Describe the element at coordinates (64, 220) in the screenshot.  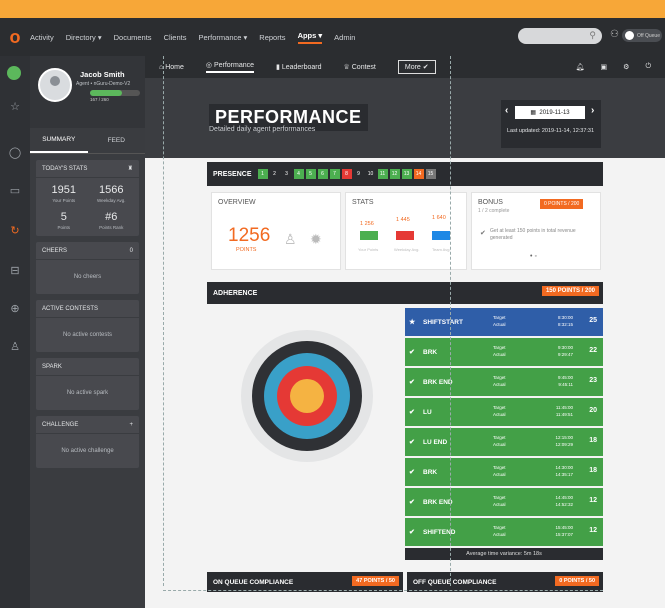
I see `stat-points: 5 Points` at that location.